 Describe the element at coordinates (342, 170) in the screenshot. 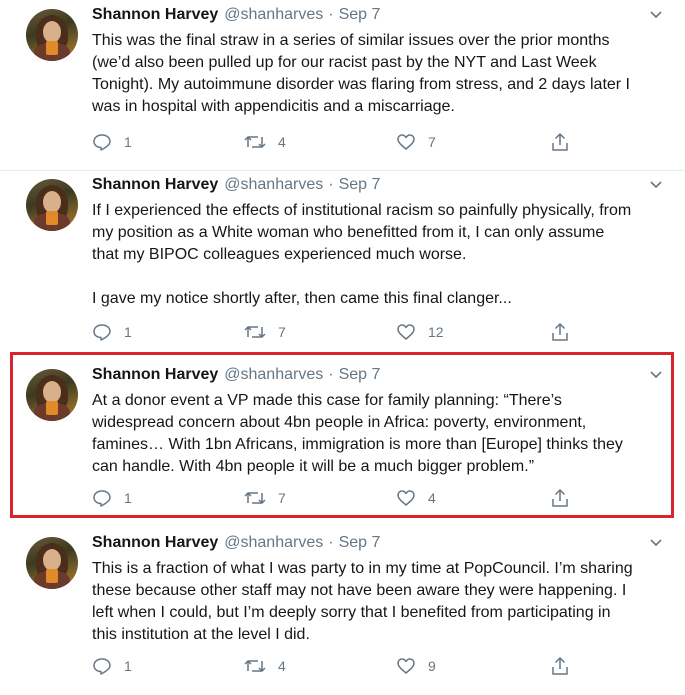

I see `divider` at that location.